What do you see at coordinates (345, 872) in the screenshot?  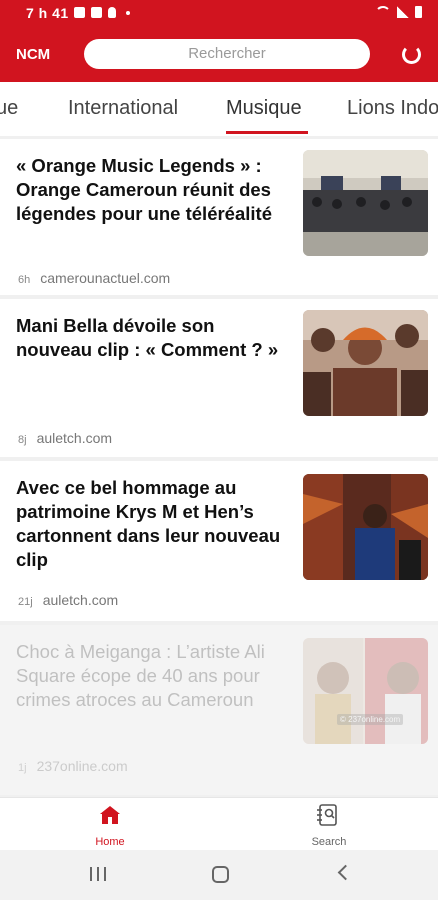 I see `back-icon` at bounding box center [345, 872].